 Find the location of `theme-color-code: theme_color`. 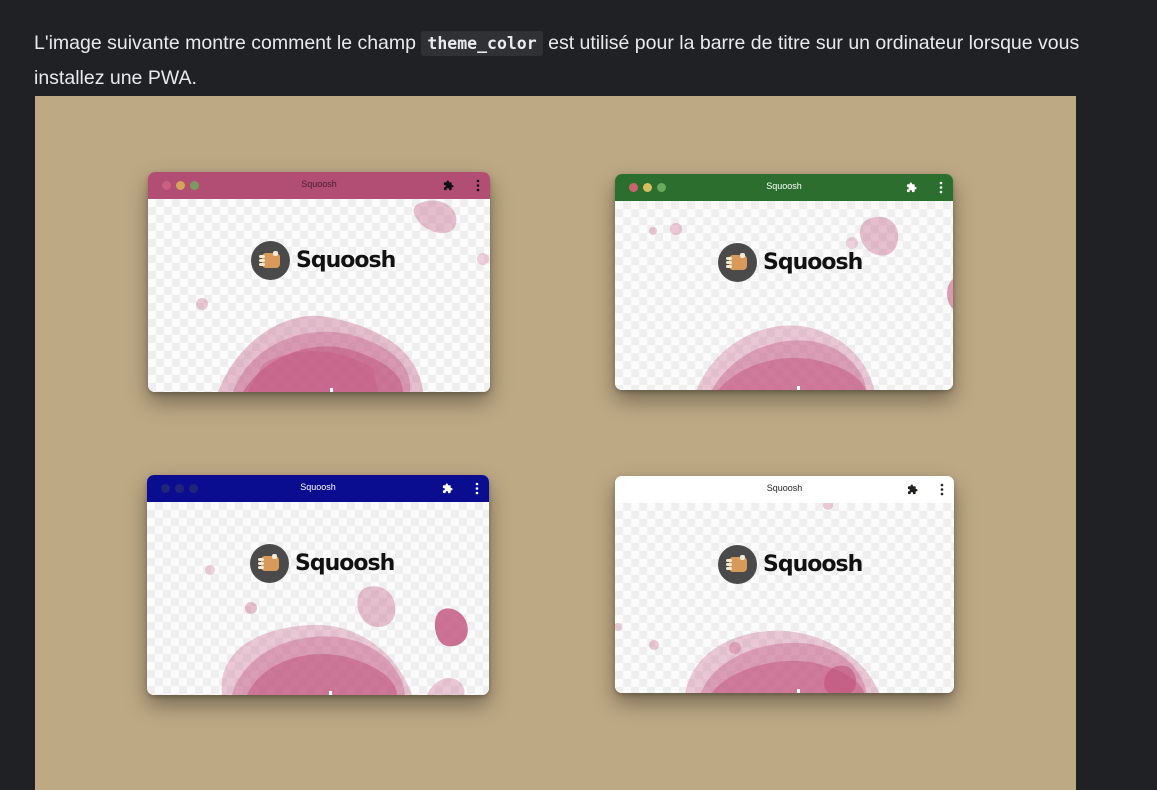

theme-color-code: theme_color is located at coordinates (482, 43).